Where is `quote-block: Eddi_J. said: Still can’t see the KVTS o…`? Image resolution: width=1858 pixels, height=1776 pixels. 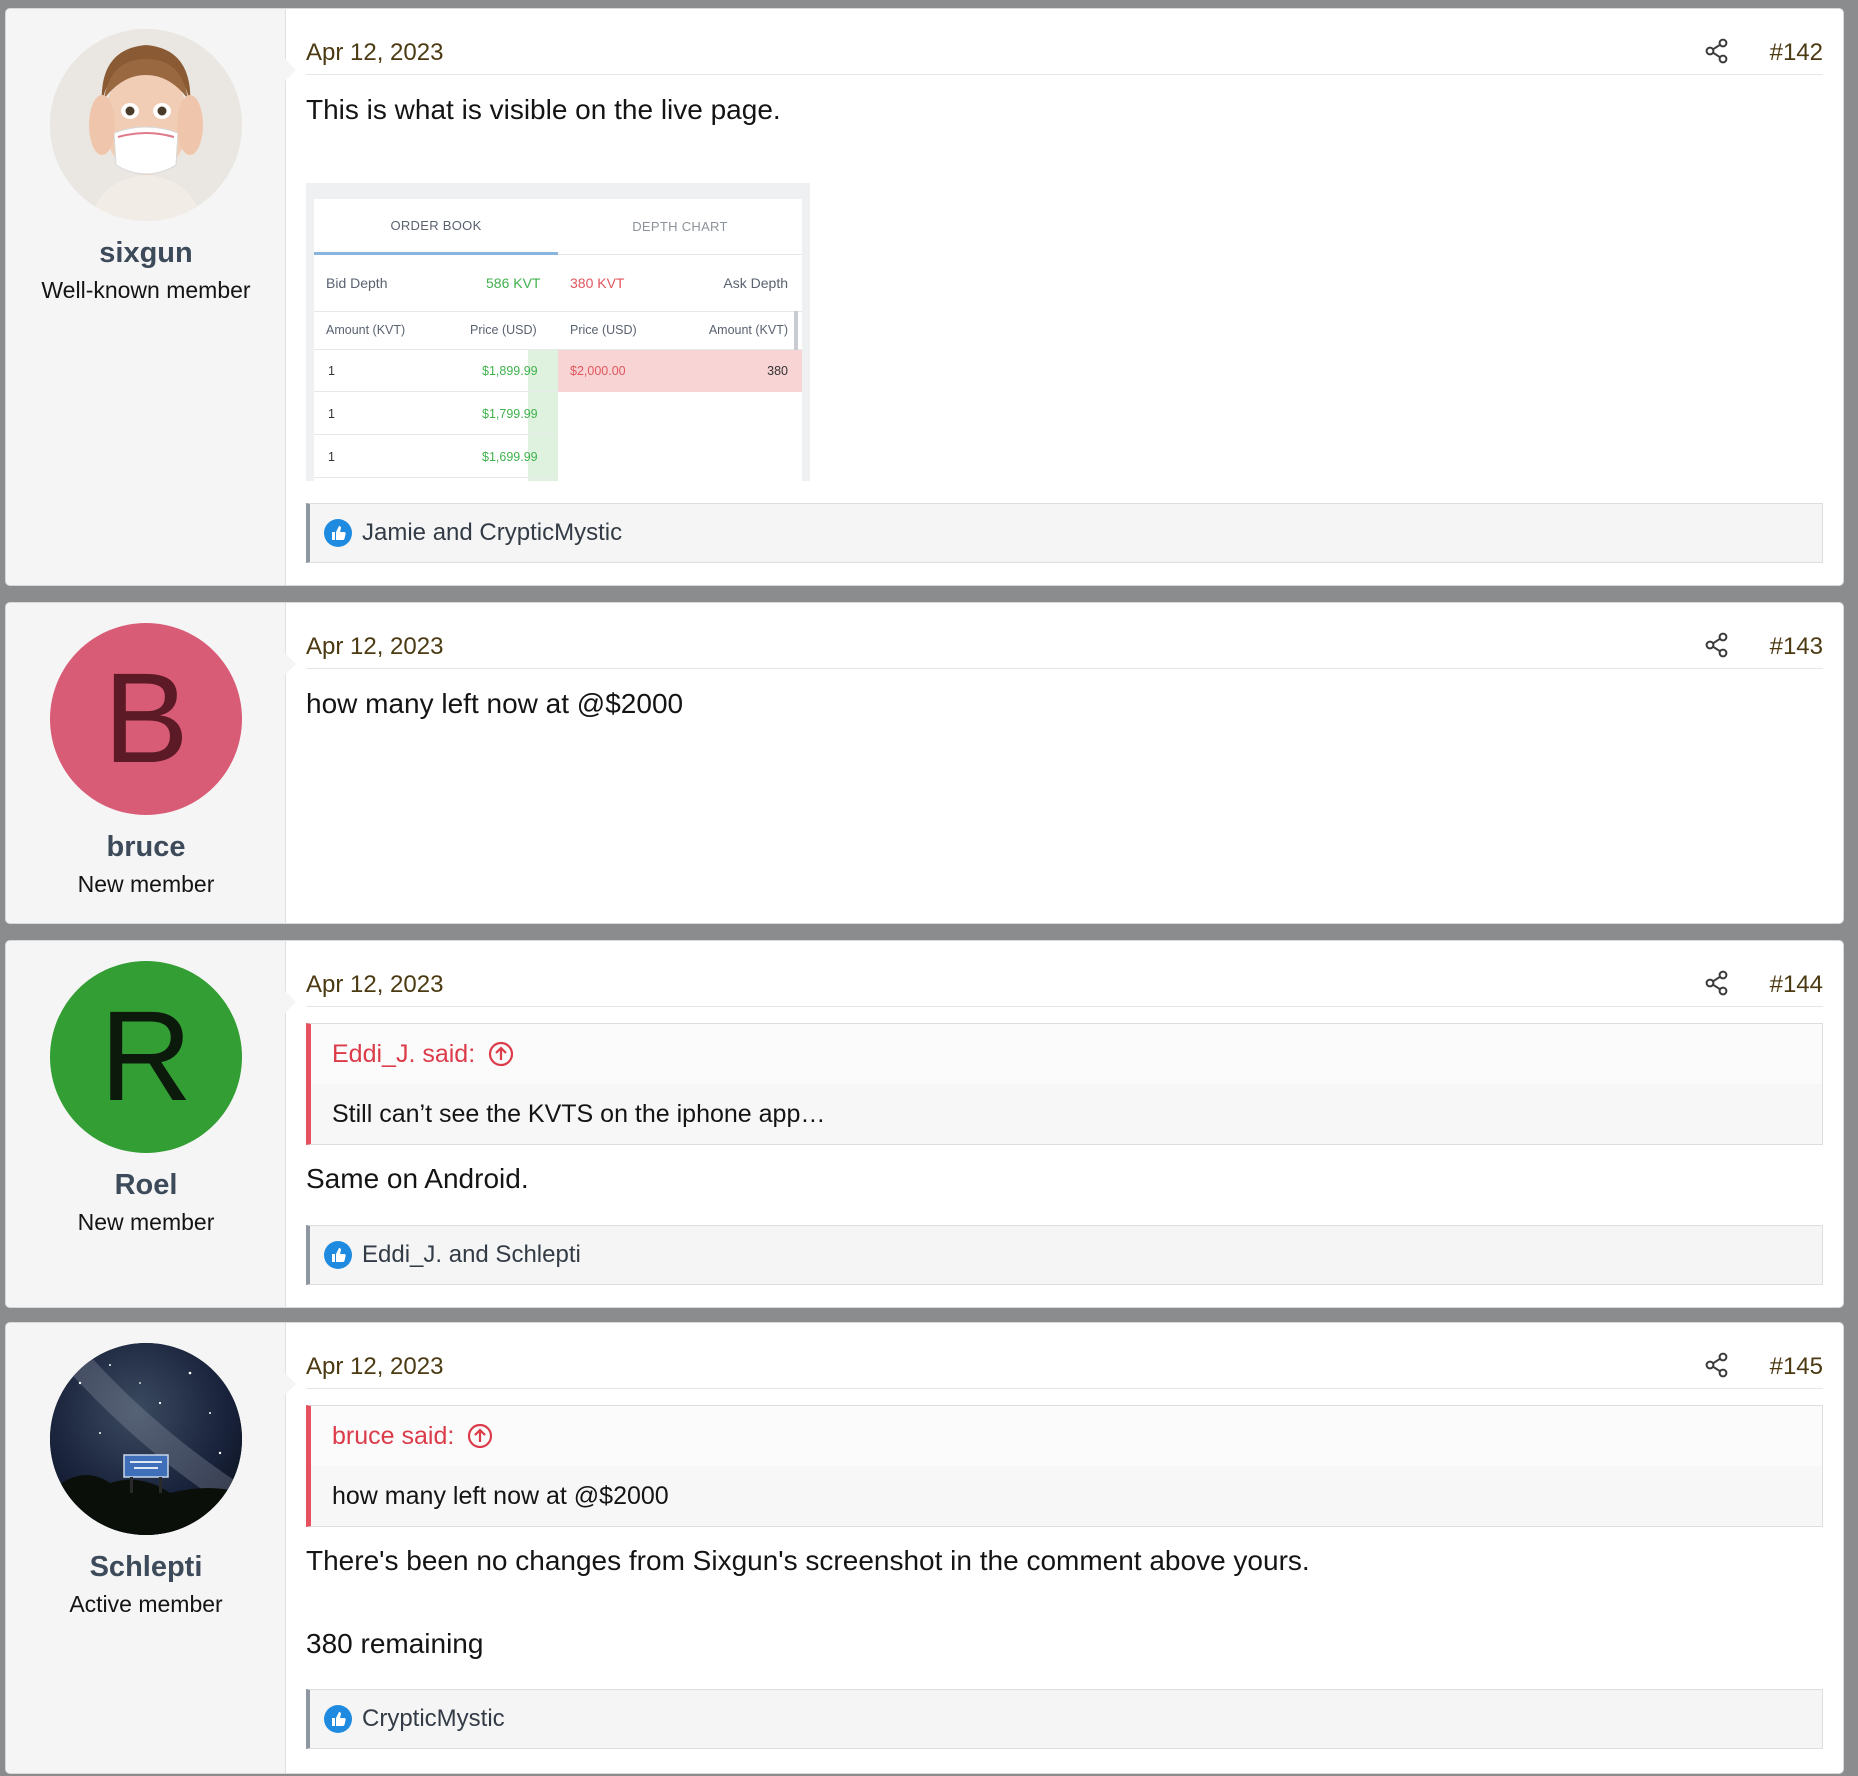 quote-block: Eddi_J. said: Still can’t see the KVTS o… is located at coordinates (1064, 1084).